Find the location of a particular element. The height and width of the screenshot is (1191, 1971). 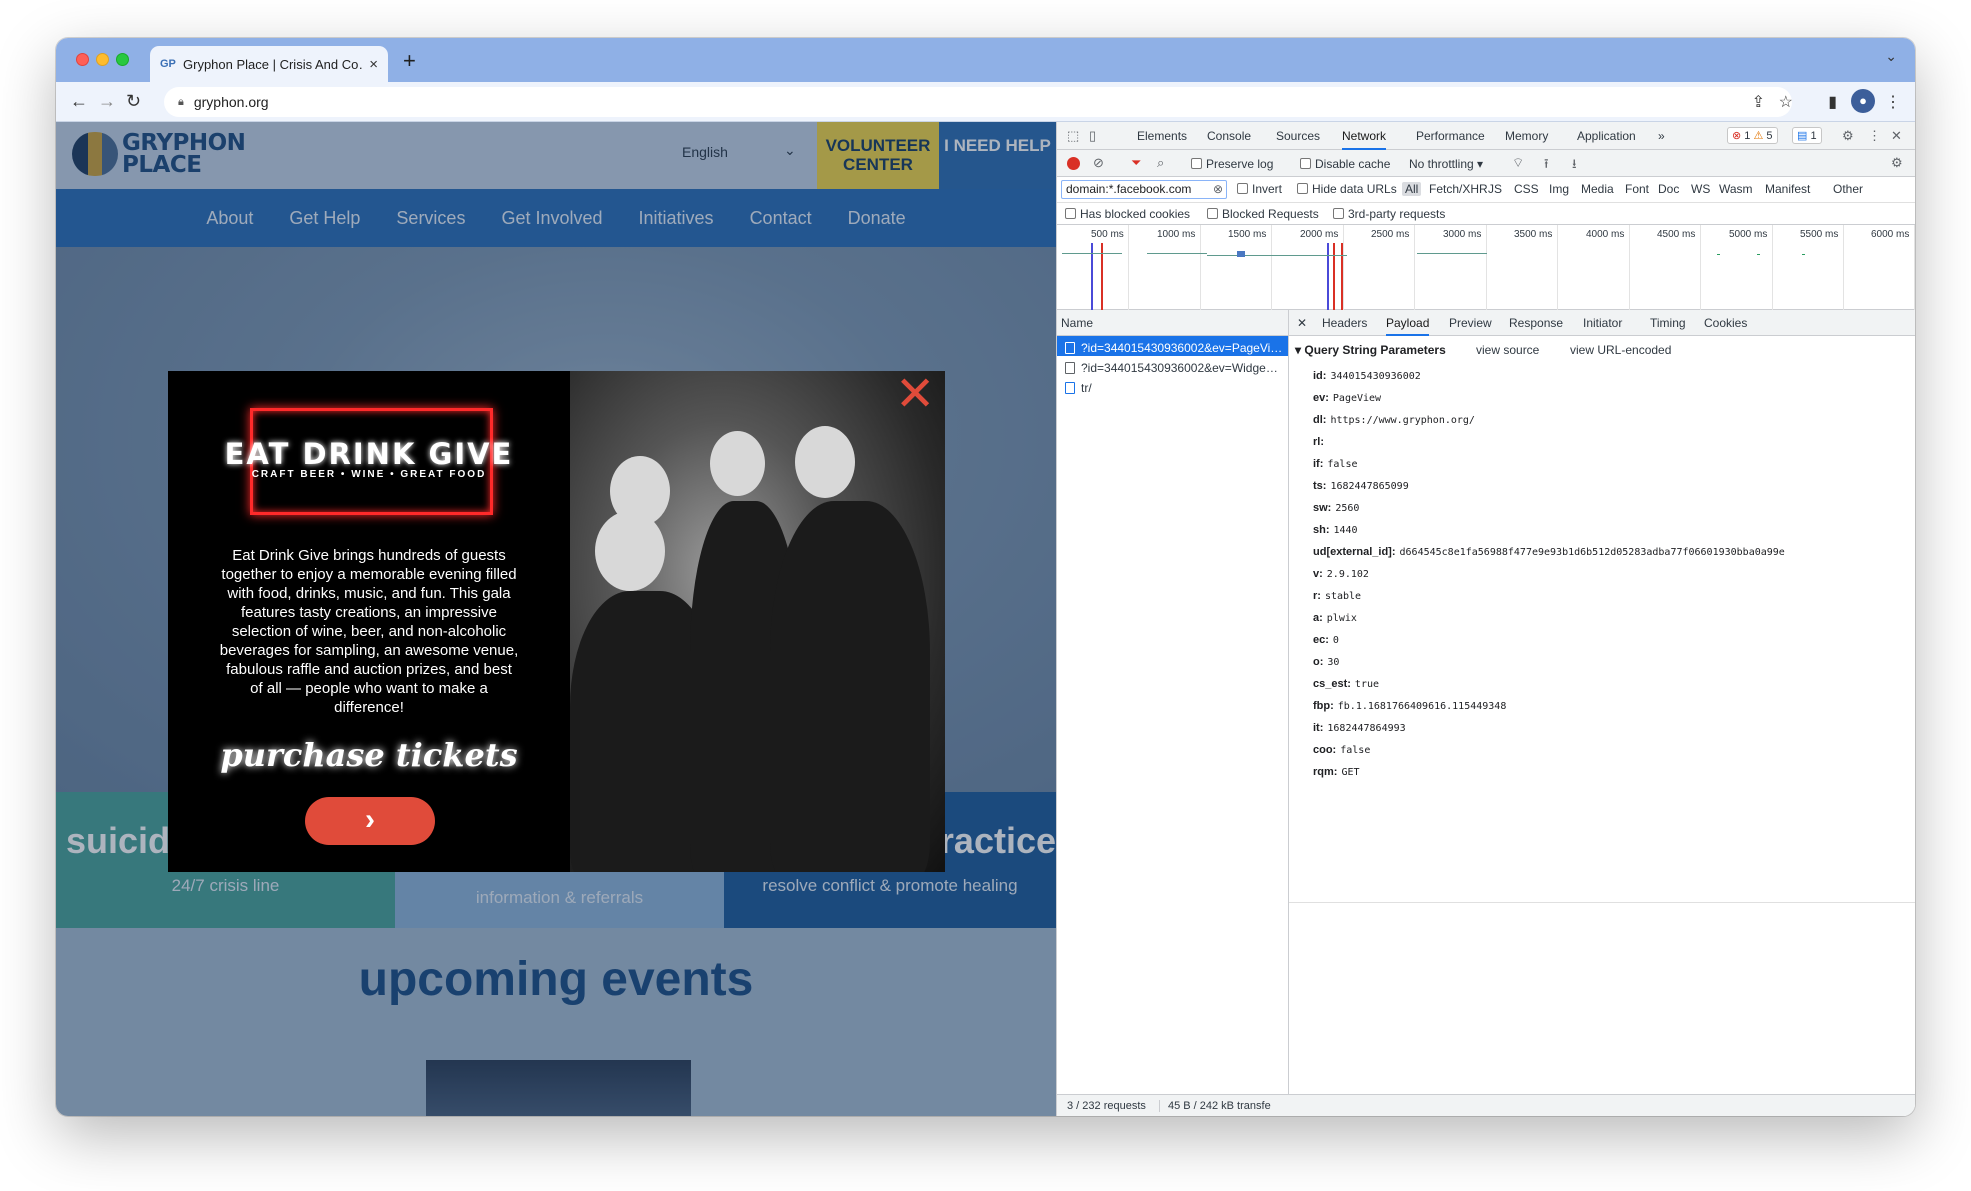

hide-data-urls-checkbox: Hide data URLs is located at coordinates (1347, 189).